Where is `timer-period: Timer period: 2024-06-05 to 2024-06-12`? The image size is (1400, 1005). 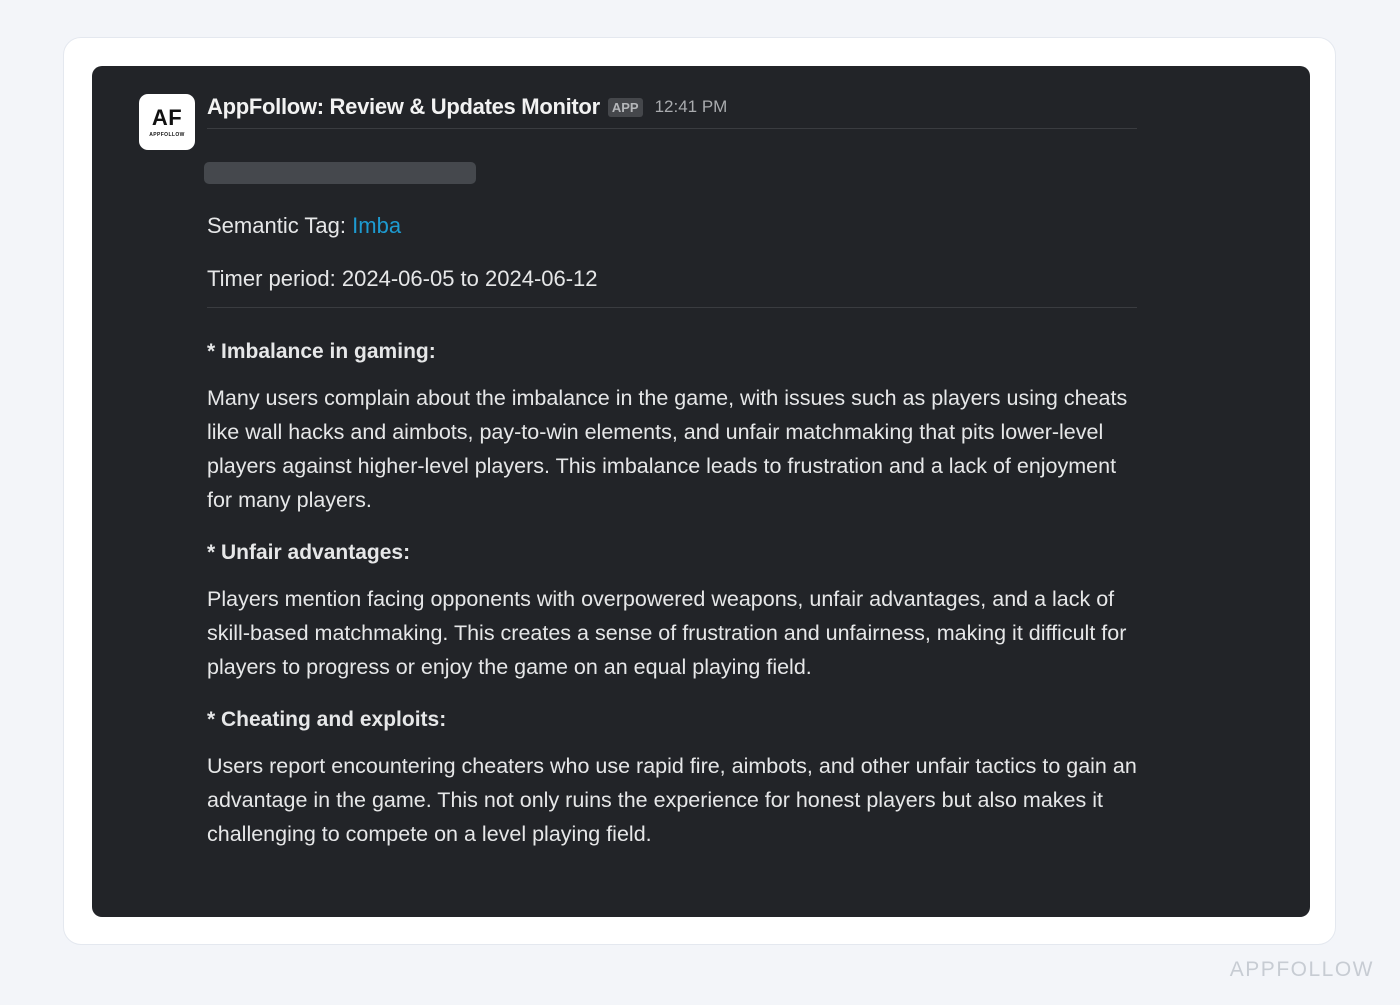
timer-period: Timer period: 2024-06-05 to 2024-06-12 is located at coordinates (402, 278).